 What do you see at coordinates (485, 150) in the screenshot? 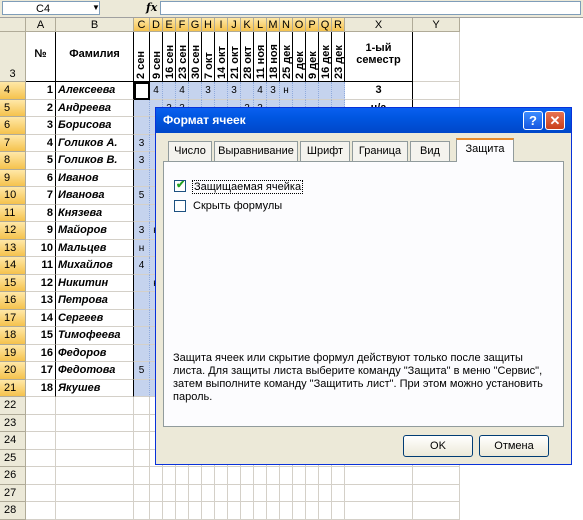
I see `tab-protection: Защита` at bounding box center [485, 150].